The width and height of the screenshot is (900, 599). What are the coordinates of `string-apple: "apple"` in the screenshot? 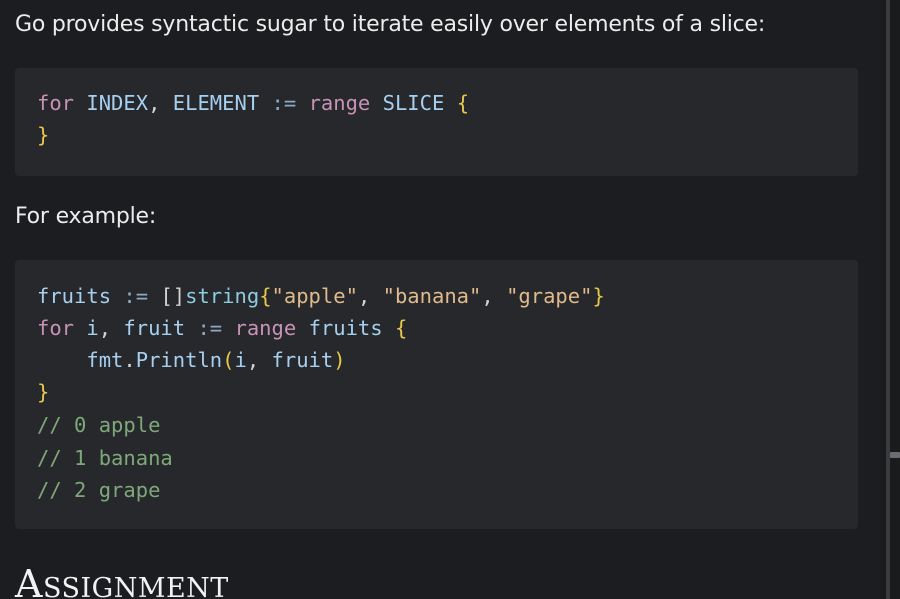 It's located at (314, 296).